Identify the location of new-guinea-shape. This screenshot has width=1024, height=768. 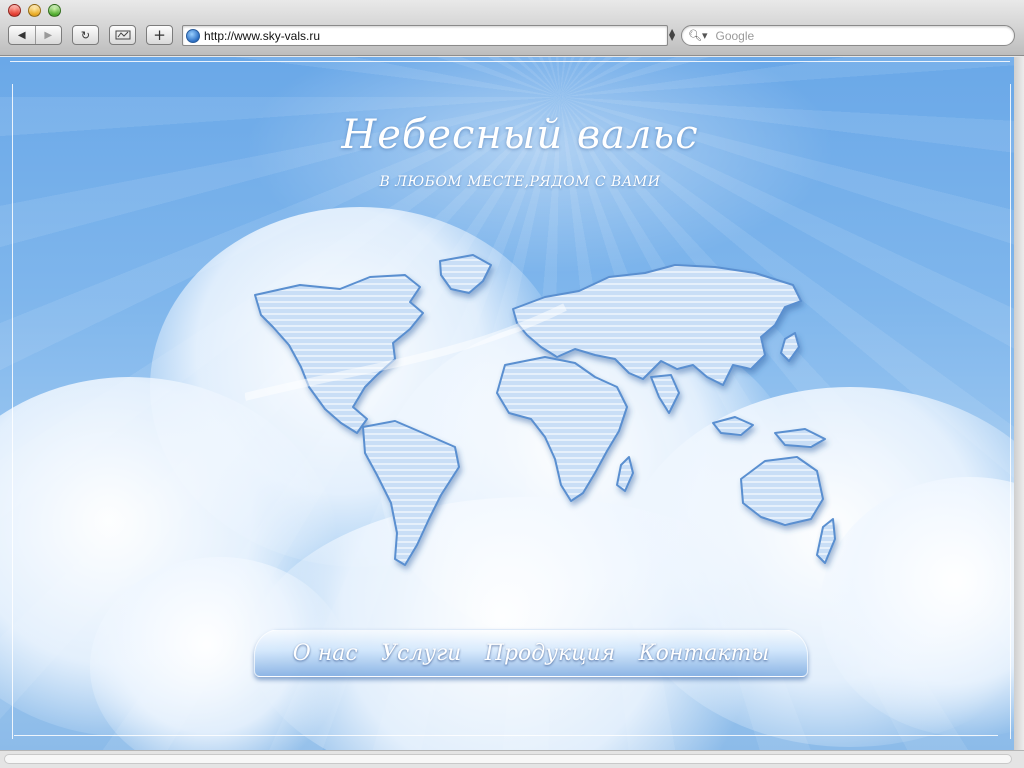
(800, 438).